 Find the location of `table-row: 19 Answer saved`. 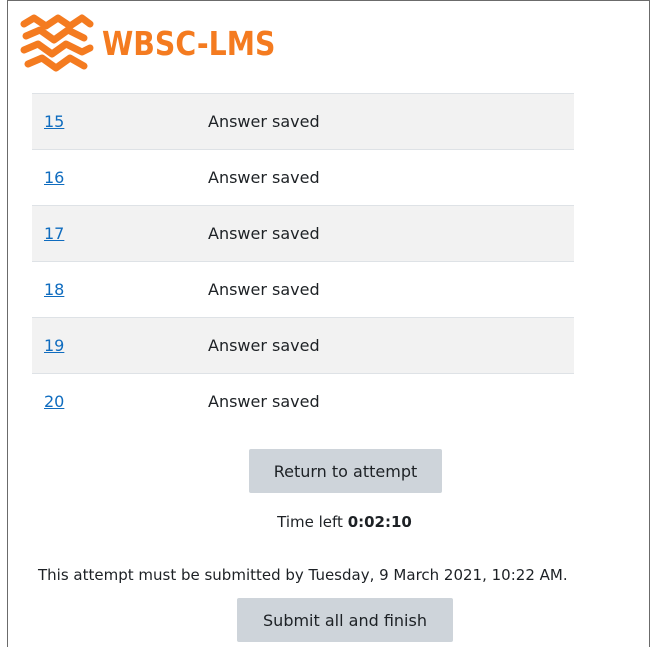

table-row: 19 Answer saved is located at coordinates (303, 345).